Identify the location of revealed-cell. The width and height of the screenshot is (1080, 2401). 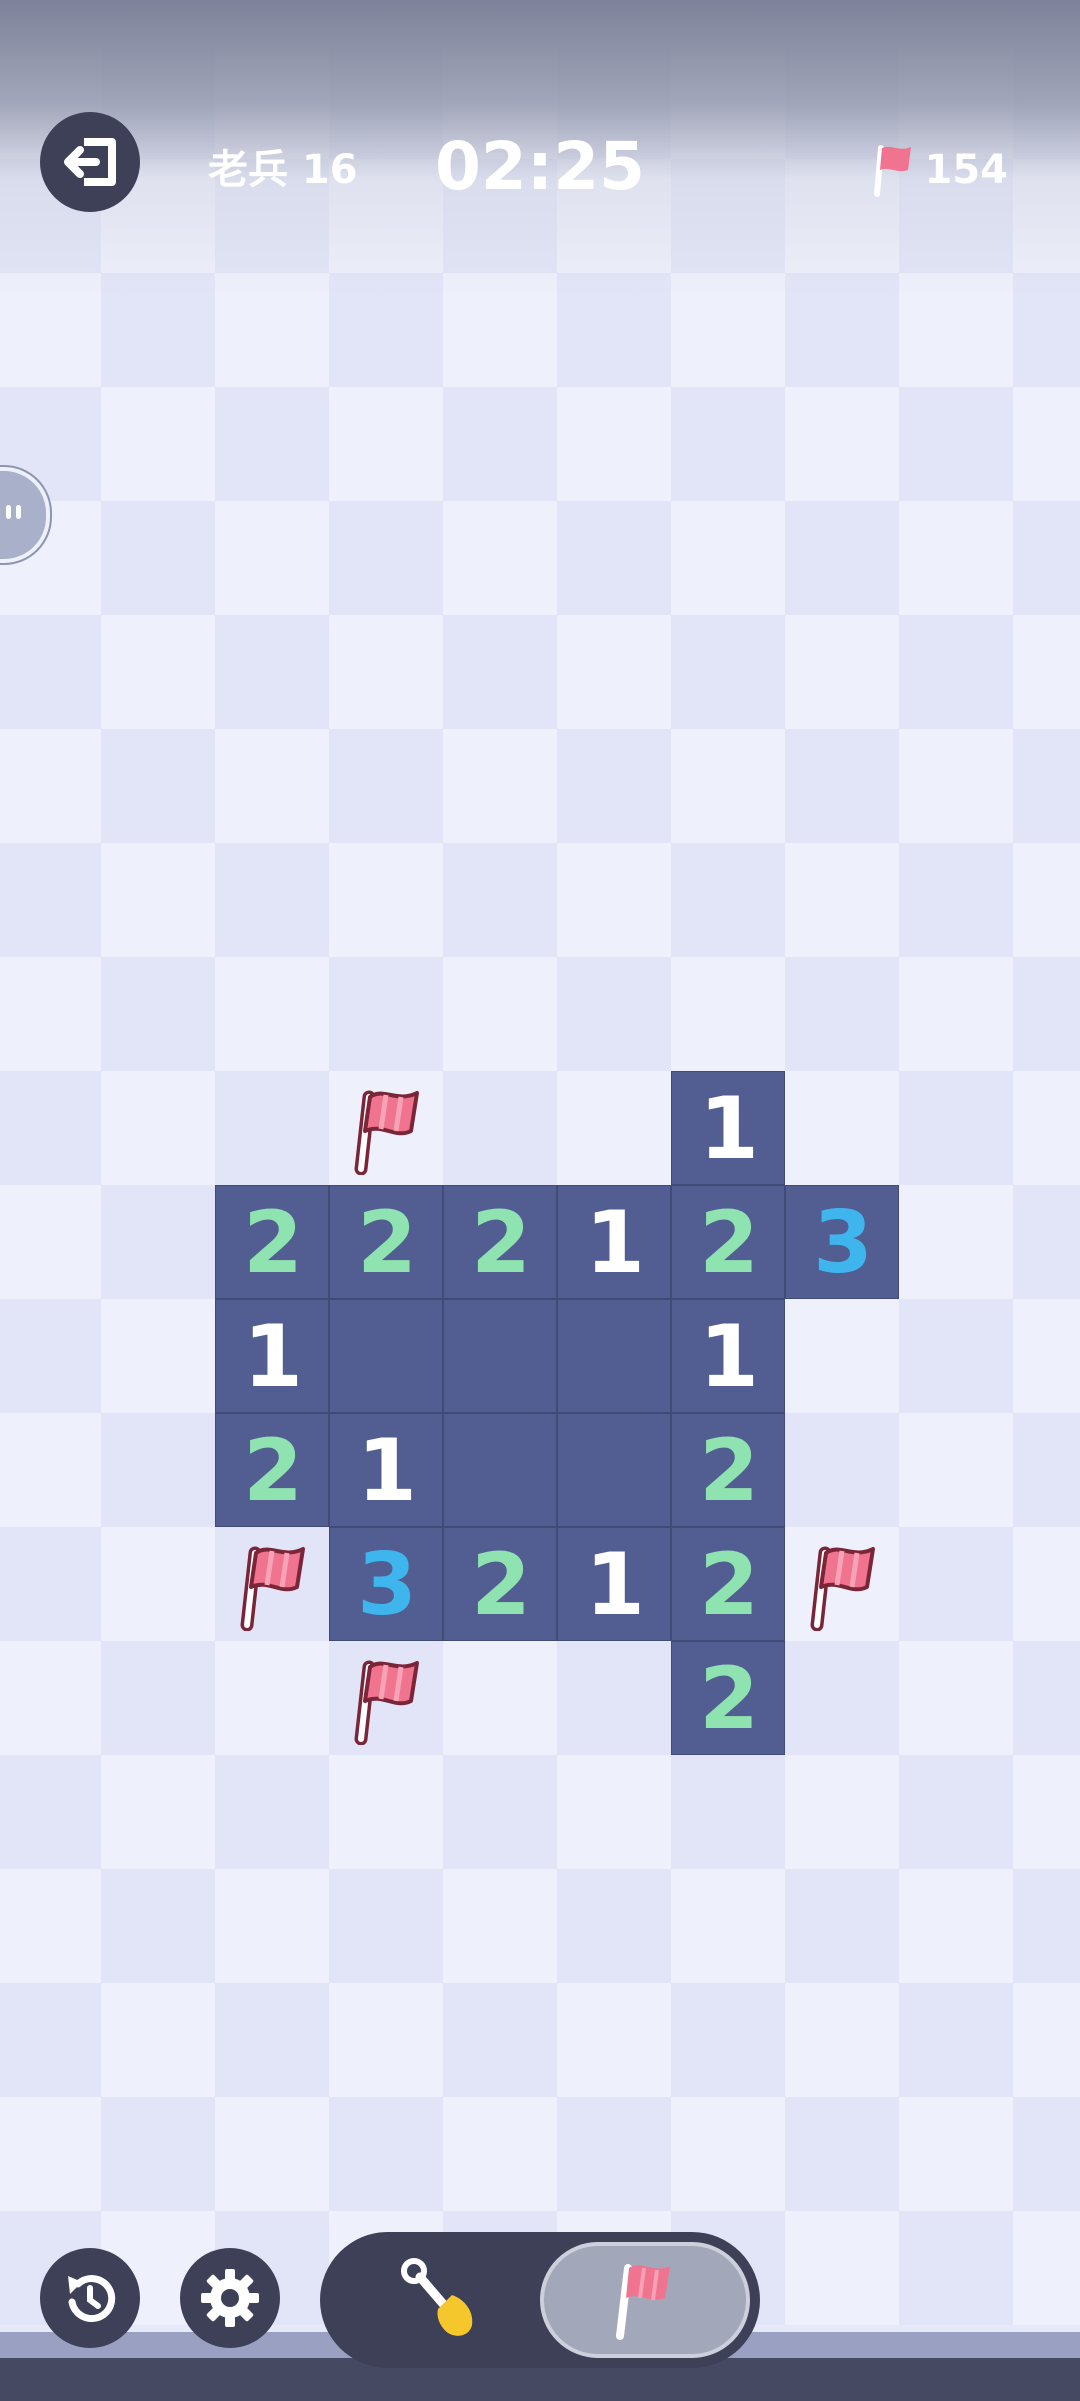
(500, 1356).